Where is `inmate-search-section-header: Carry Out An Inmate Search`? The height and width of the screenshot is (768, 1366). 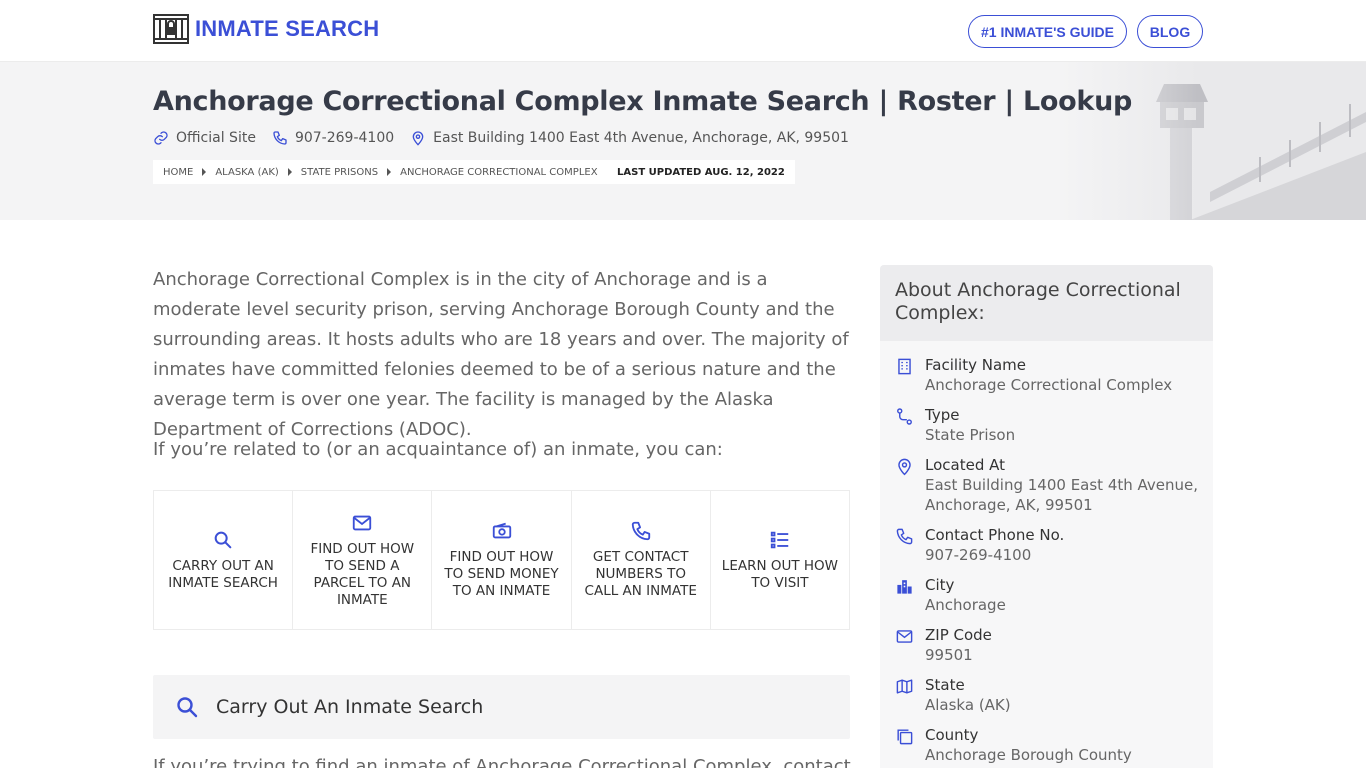
inmate-search-section-header: Carry Out An Inmate Search is located at coordinates (501, 707).